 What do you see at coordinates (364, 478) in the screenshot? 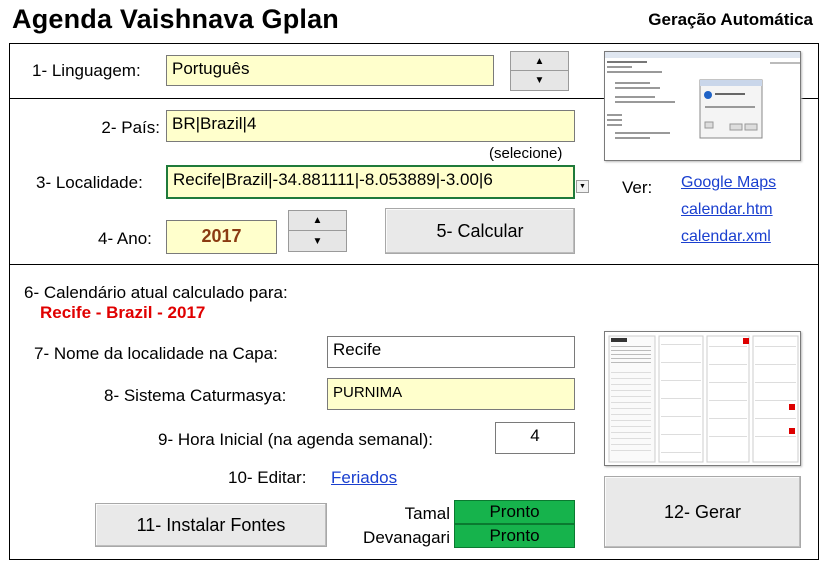
I see `holidays-link: Feriados` at bounding box center [364, 478].